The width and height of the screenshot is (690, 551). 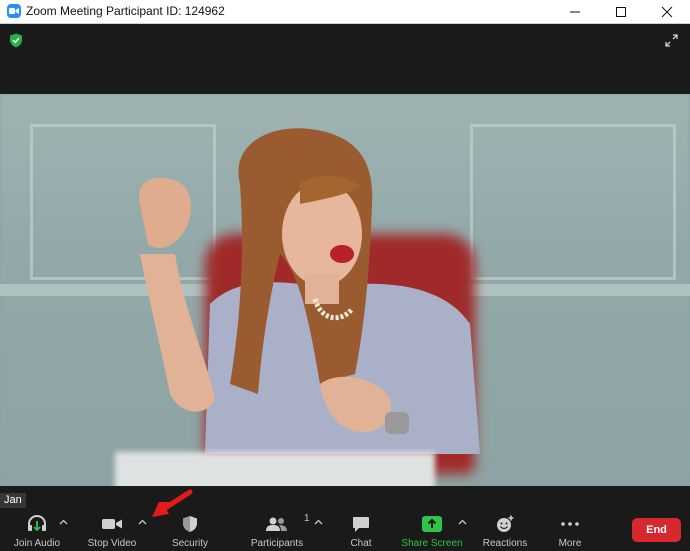 I want to click on more-dots-icon, so click(x=570, y=524).